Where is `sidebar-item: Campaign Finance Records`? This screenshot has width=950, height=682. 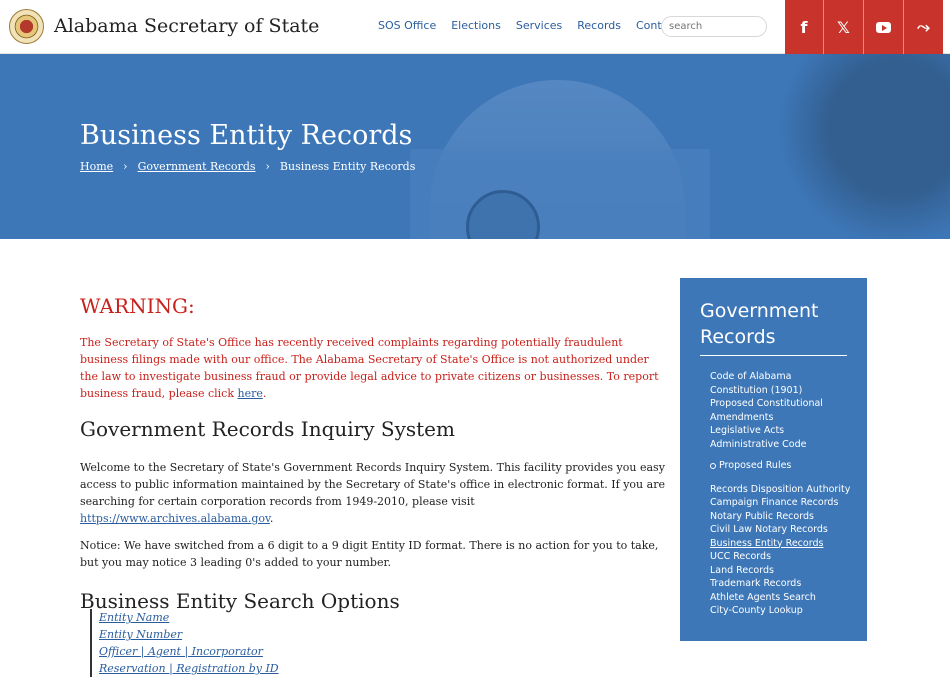
sidebar-item: Campaign Finance Records is located at coordinates (780, 503).